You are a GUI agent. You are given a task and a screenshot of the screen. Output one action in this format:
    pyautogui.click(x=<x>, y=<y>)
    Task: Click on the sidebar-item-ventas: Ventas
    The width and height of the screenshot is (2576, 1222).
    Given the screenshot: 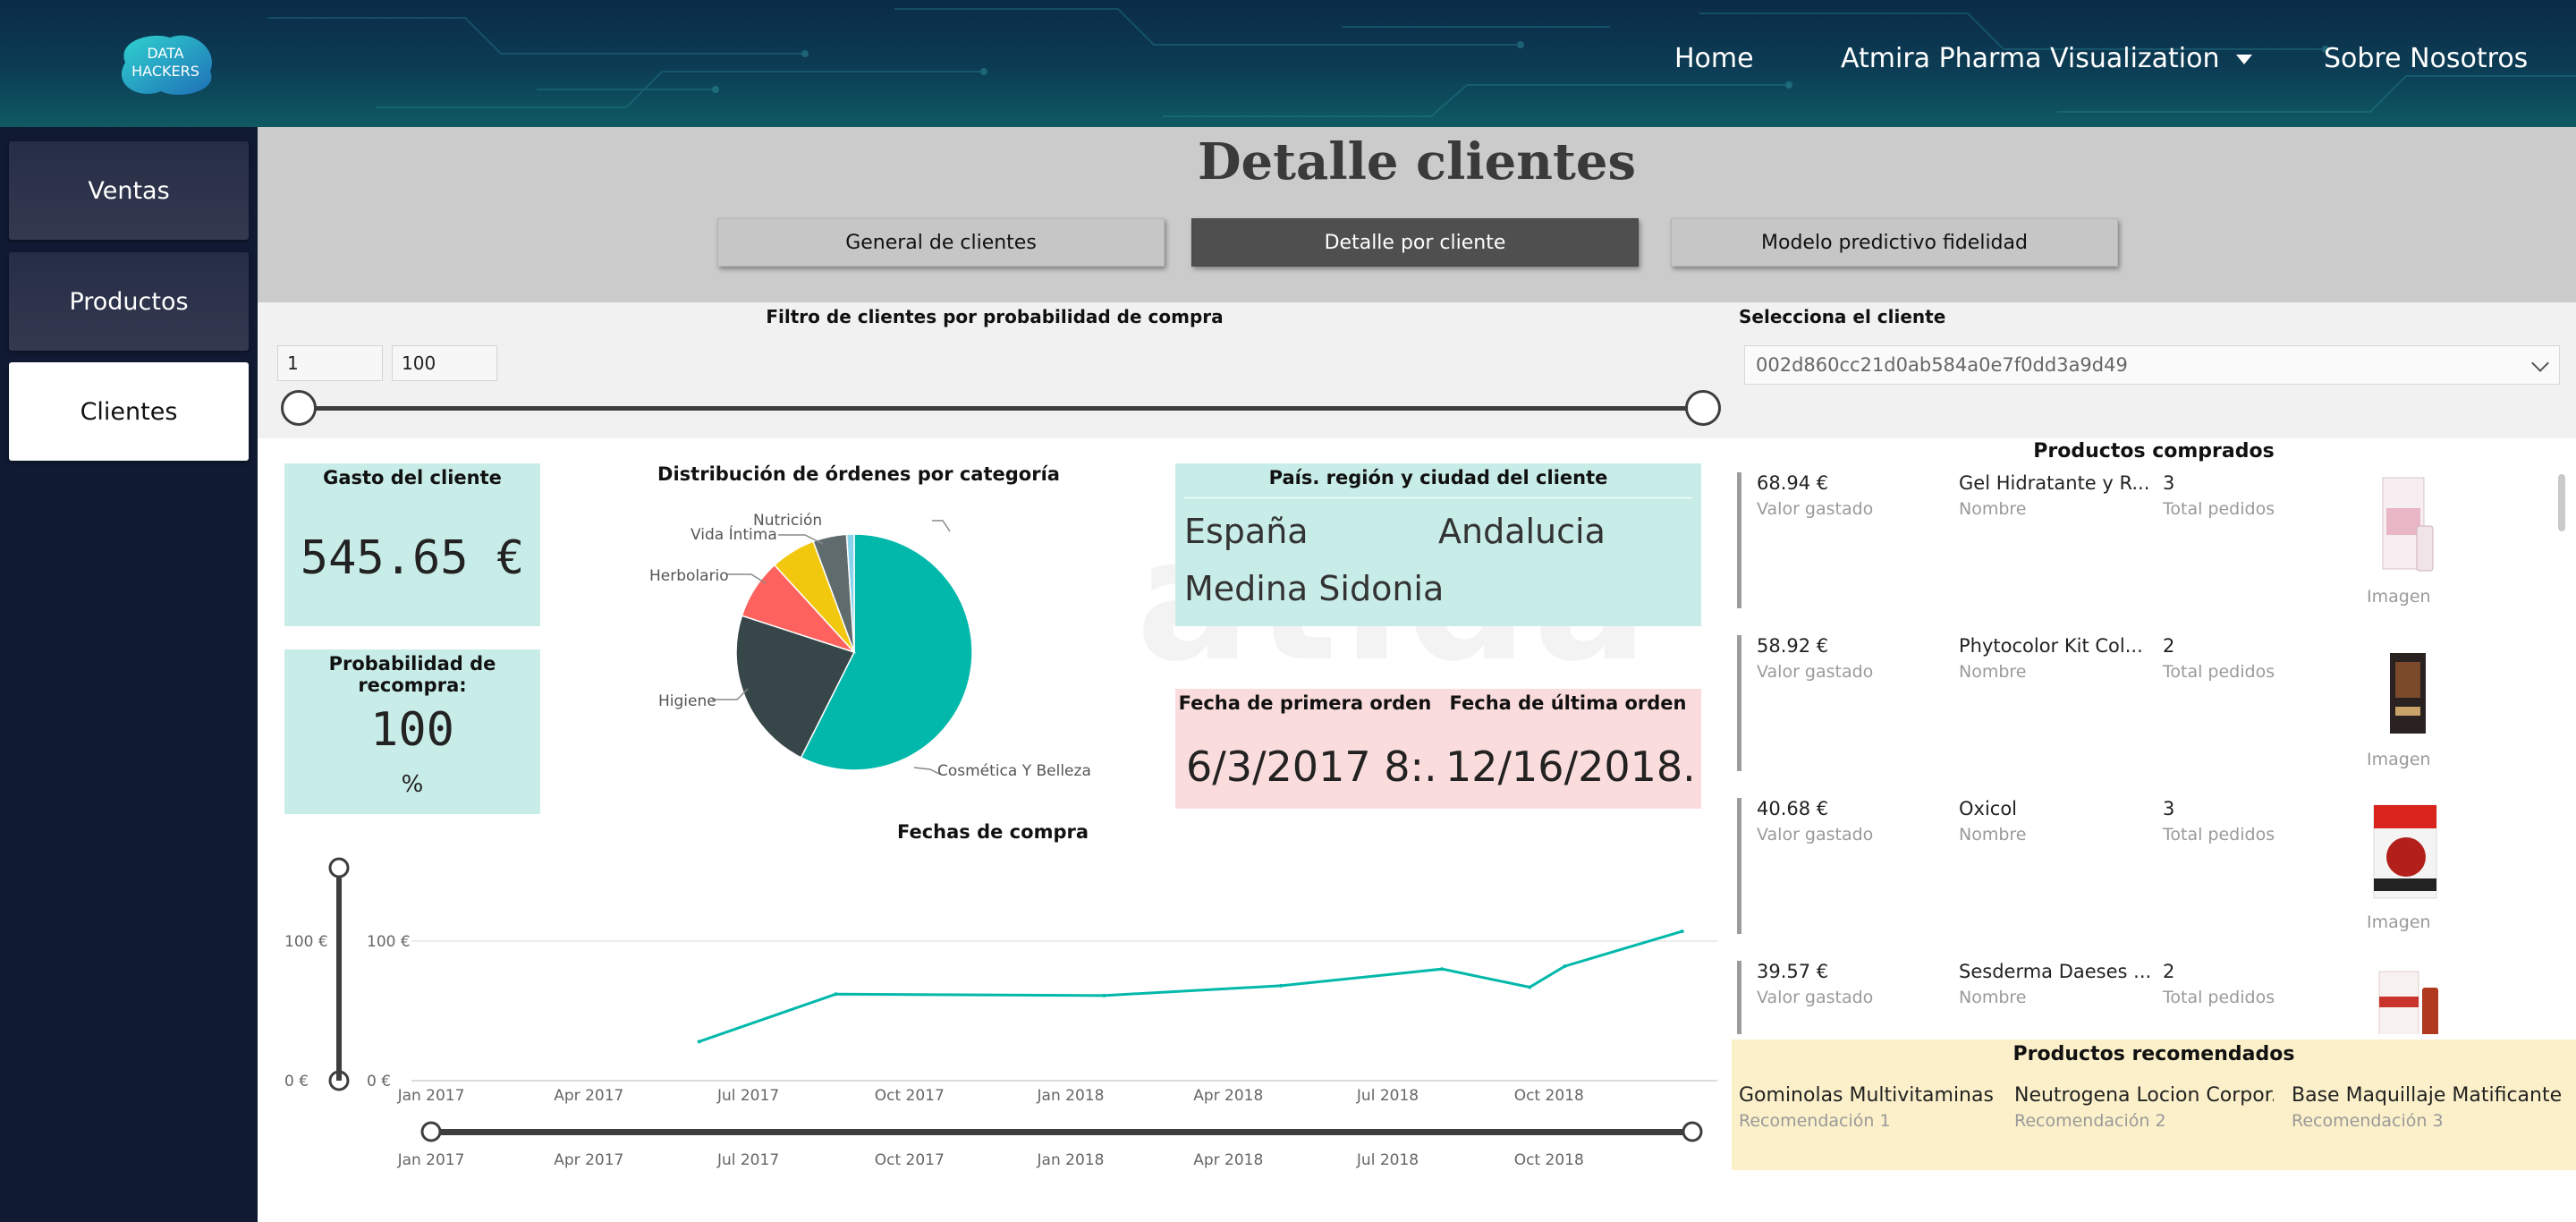 What is the action you would take?
    pyautogui.click(x=129, y=190)
    